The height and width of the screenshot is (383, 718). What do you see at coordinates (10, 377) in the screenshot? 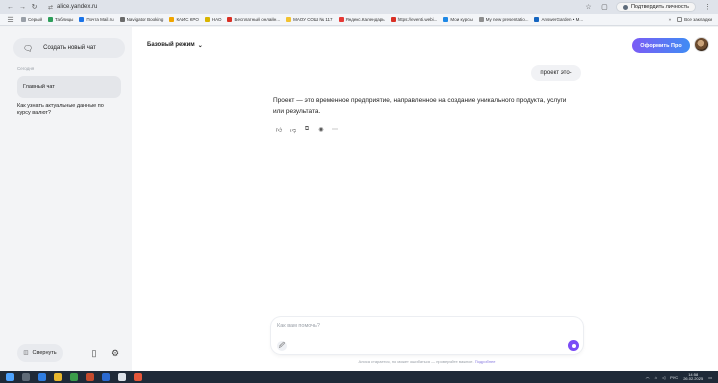
I see `windows-start-icon` at bounding box center [10, 377].